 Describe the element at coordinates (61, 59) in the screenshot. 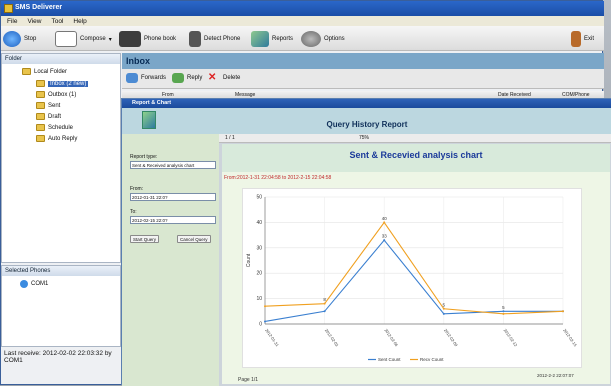

I see `folder-header: Folder` at that location.